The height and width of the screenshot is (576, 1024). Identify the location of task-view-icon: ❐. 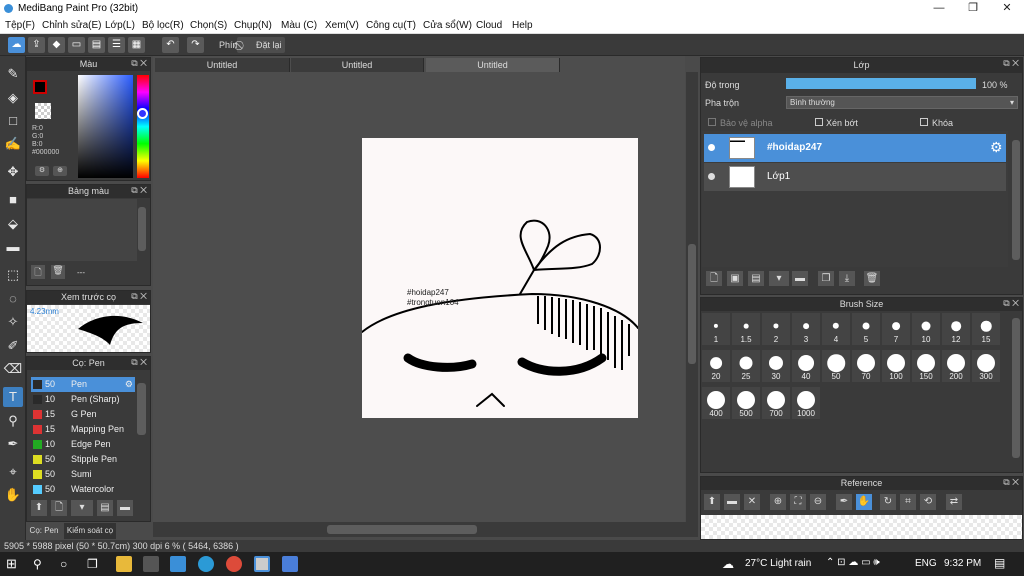
(95, 564).